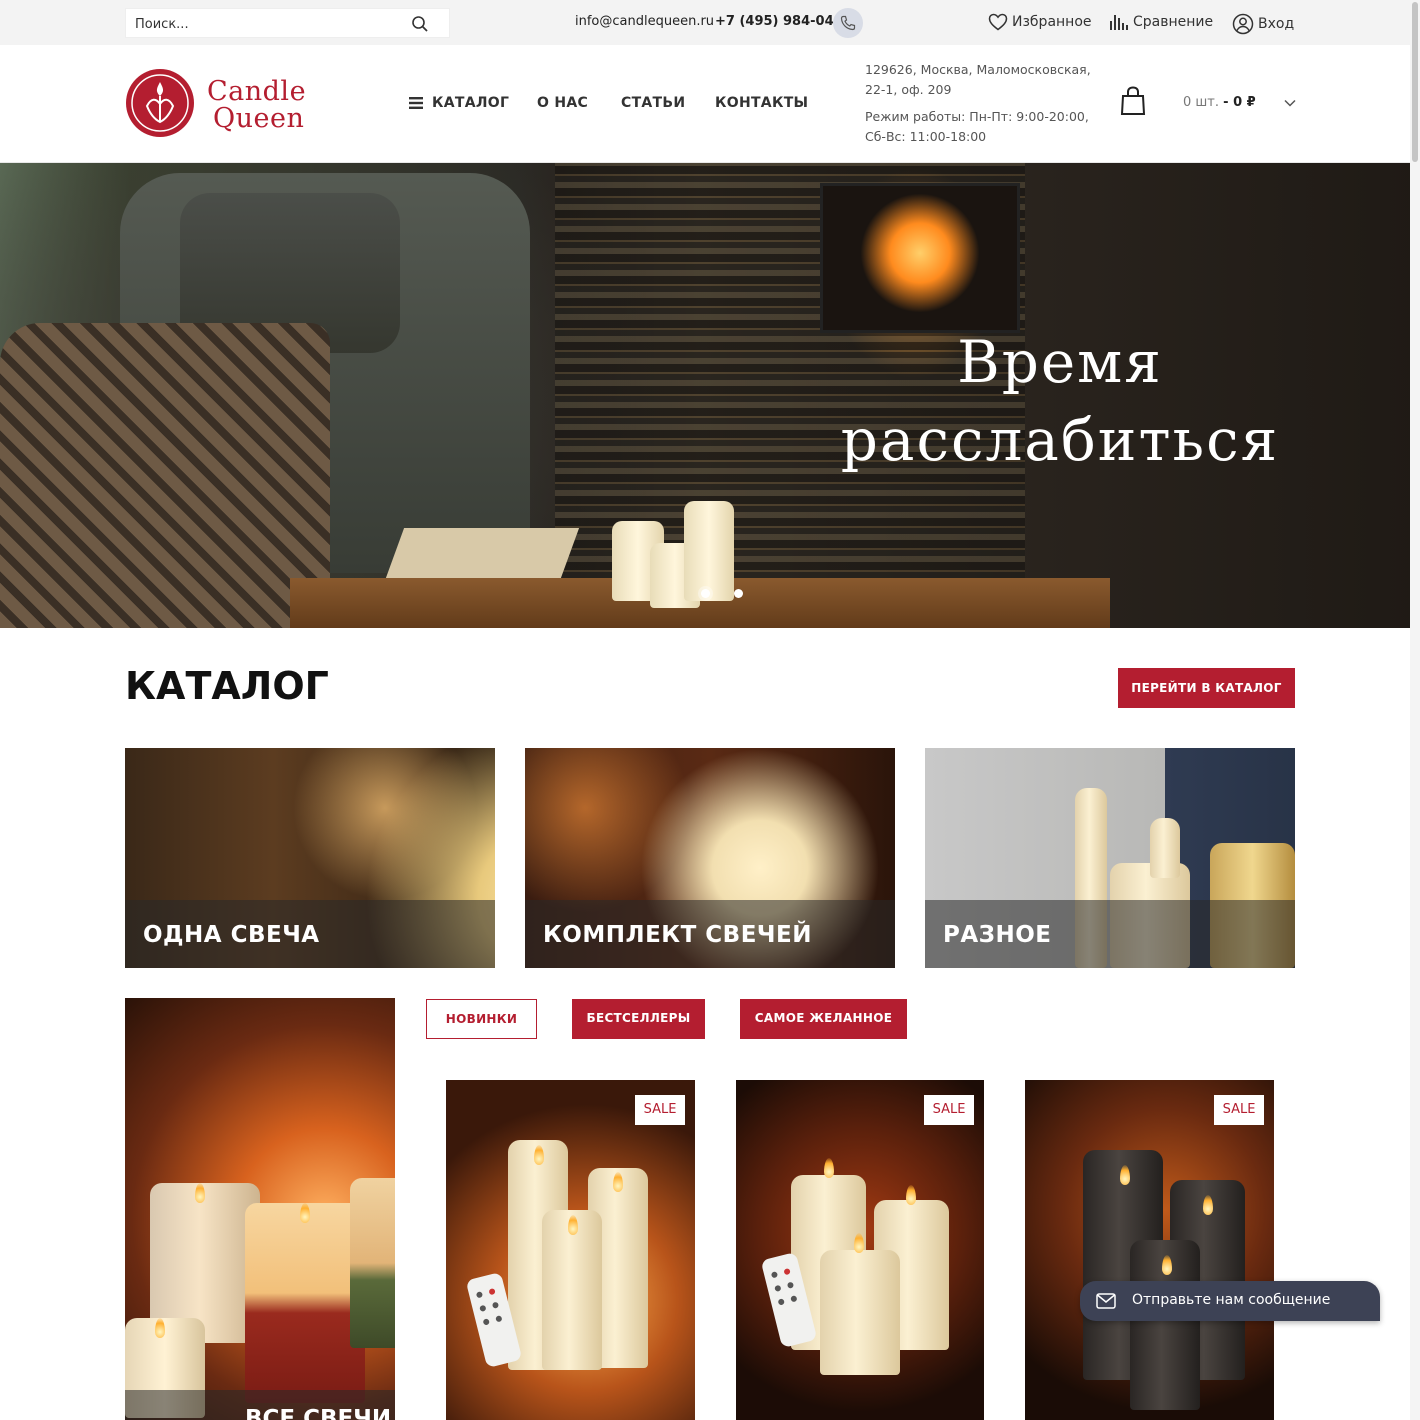 This screenshot has height=1420, width=1420. I want to click on favorites-label: Избранное, so click(1052, 22).